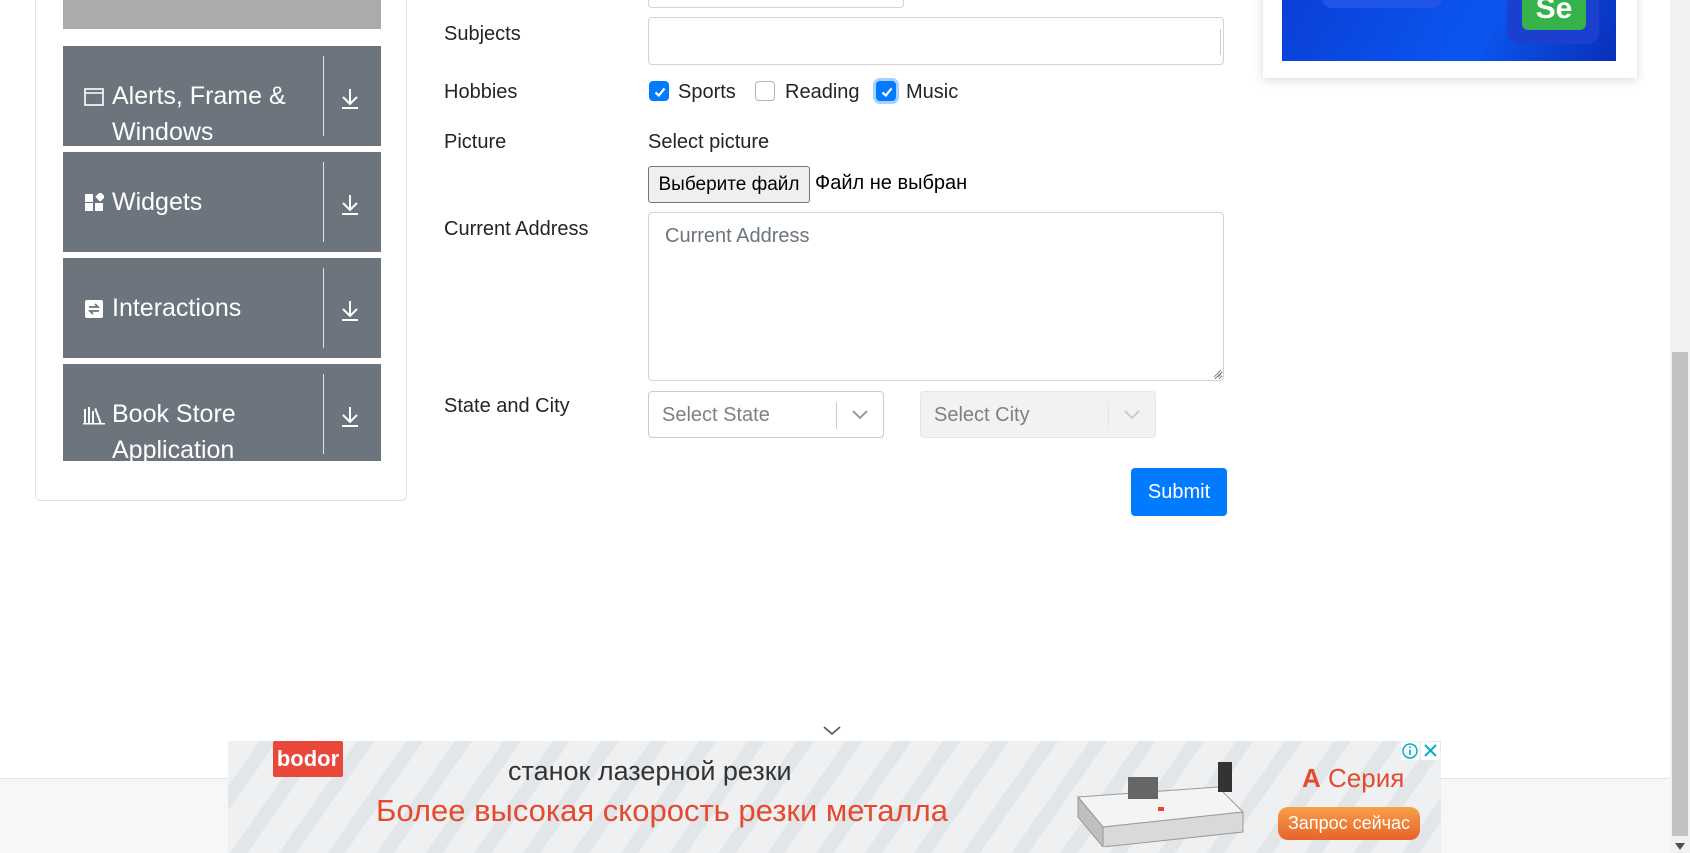 The width and height of the screenshot is (1690, 853). What do you see at coordinates (1680, 844) in the screenshot?
I see `scroll-down-arrow-icon` at bounding box center [1680, 844].